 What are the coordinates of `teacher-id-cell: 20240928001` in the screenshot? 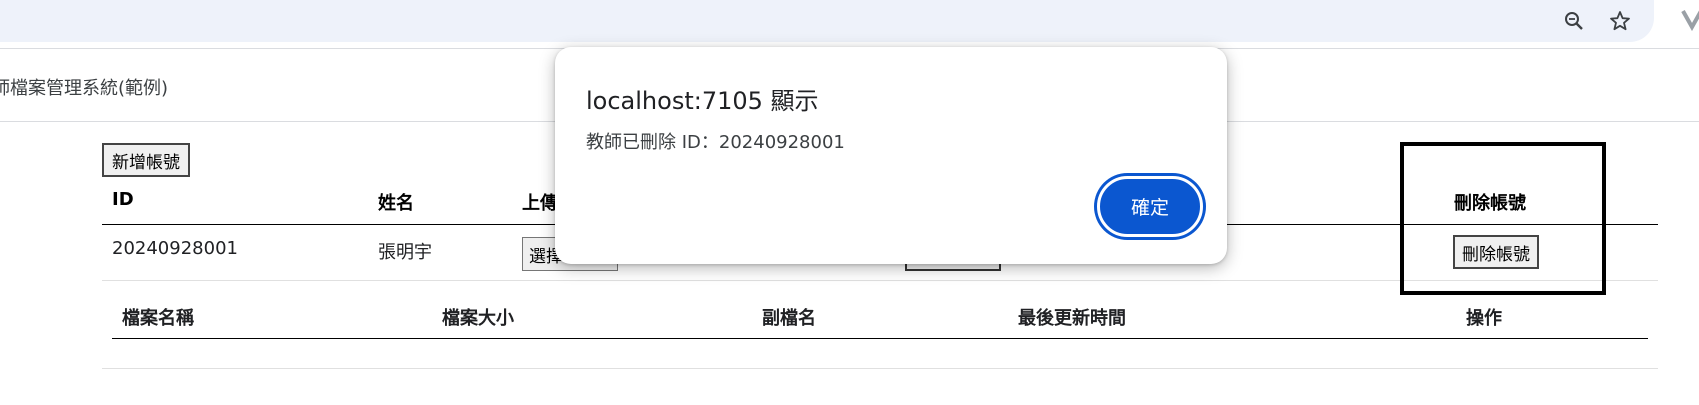 It's located at (175, 248).